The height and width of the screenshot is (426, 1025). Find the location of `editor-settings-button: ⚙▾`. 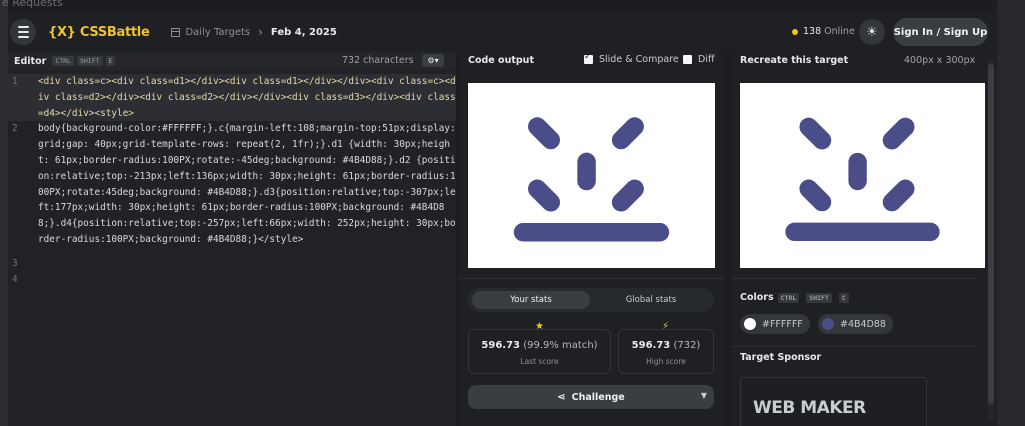

editor-settings-button: ⚙▾ is located at coordinates (433, 60).